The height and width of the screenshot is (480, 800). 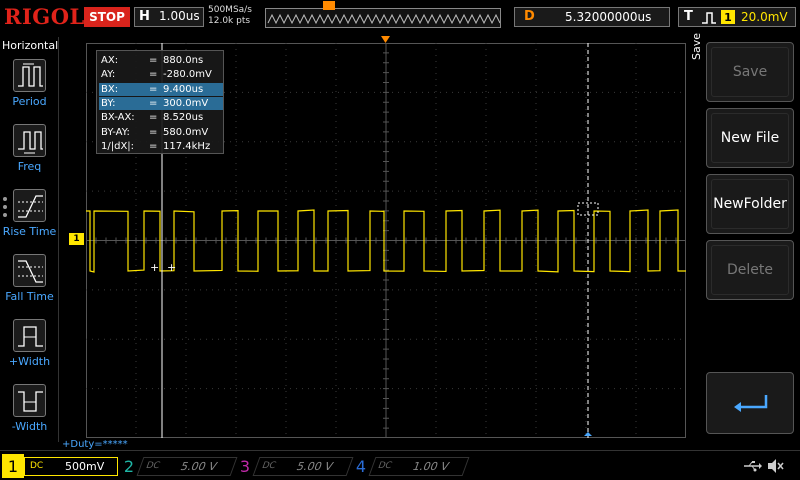 I want to click on menu-title: Save, so click(x=696, y=46).